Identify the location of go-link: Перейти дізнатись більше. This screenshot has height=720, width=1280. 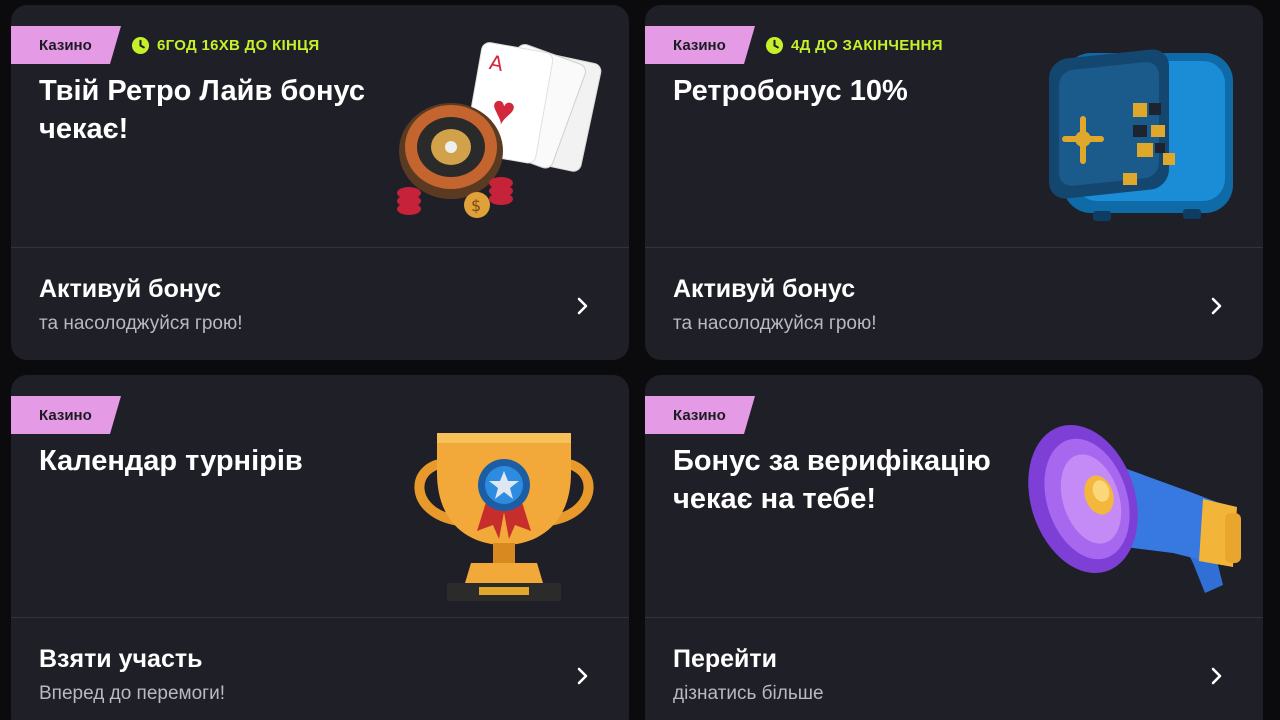
(954, 669).